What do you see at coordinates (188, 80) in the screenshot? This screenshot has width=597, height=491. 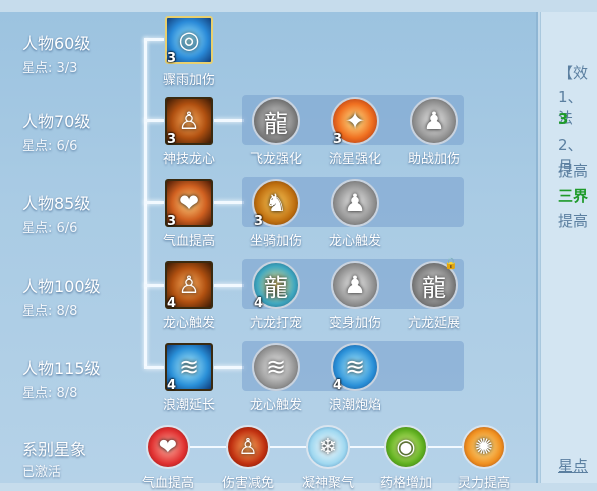 I see `skill-name: 骤雨加伤` at bounding box center [188, 80].